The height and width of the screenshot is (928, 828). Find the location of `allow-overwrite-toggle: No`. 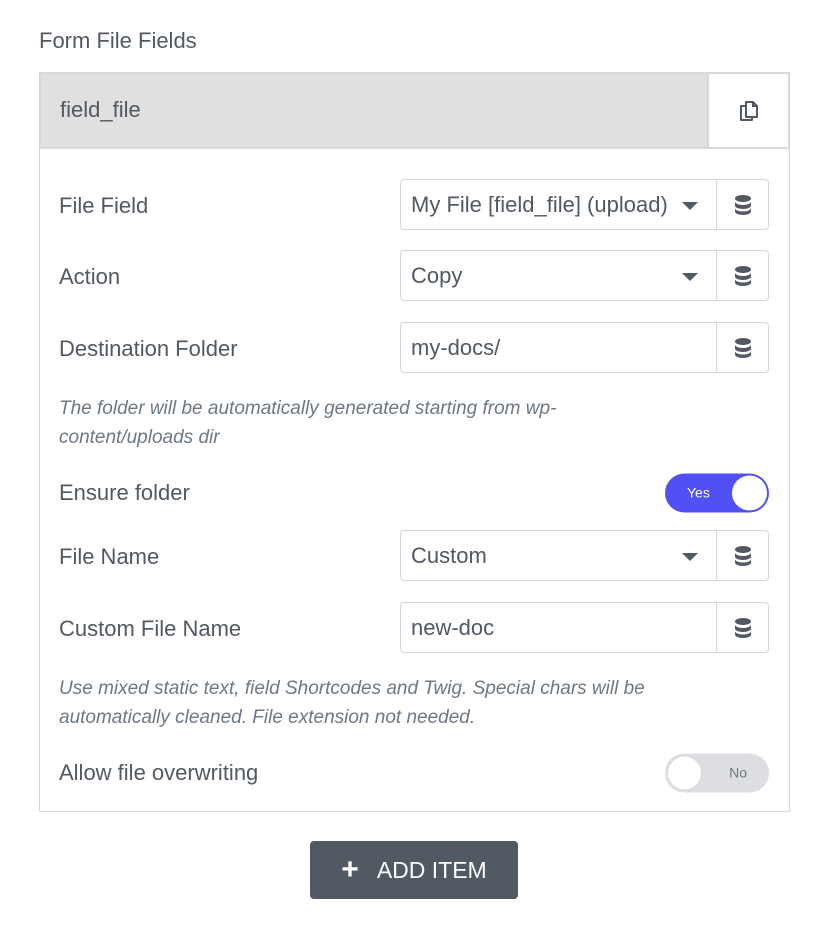

allow-overwrite-toggle: No is located at coordinates (717, 772).